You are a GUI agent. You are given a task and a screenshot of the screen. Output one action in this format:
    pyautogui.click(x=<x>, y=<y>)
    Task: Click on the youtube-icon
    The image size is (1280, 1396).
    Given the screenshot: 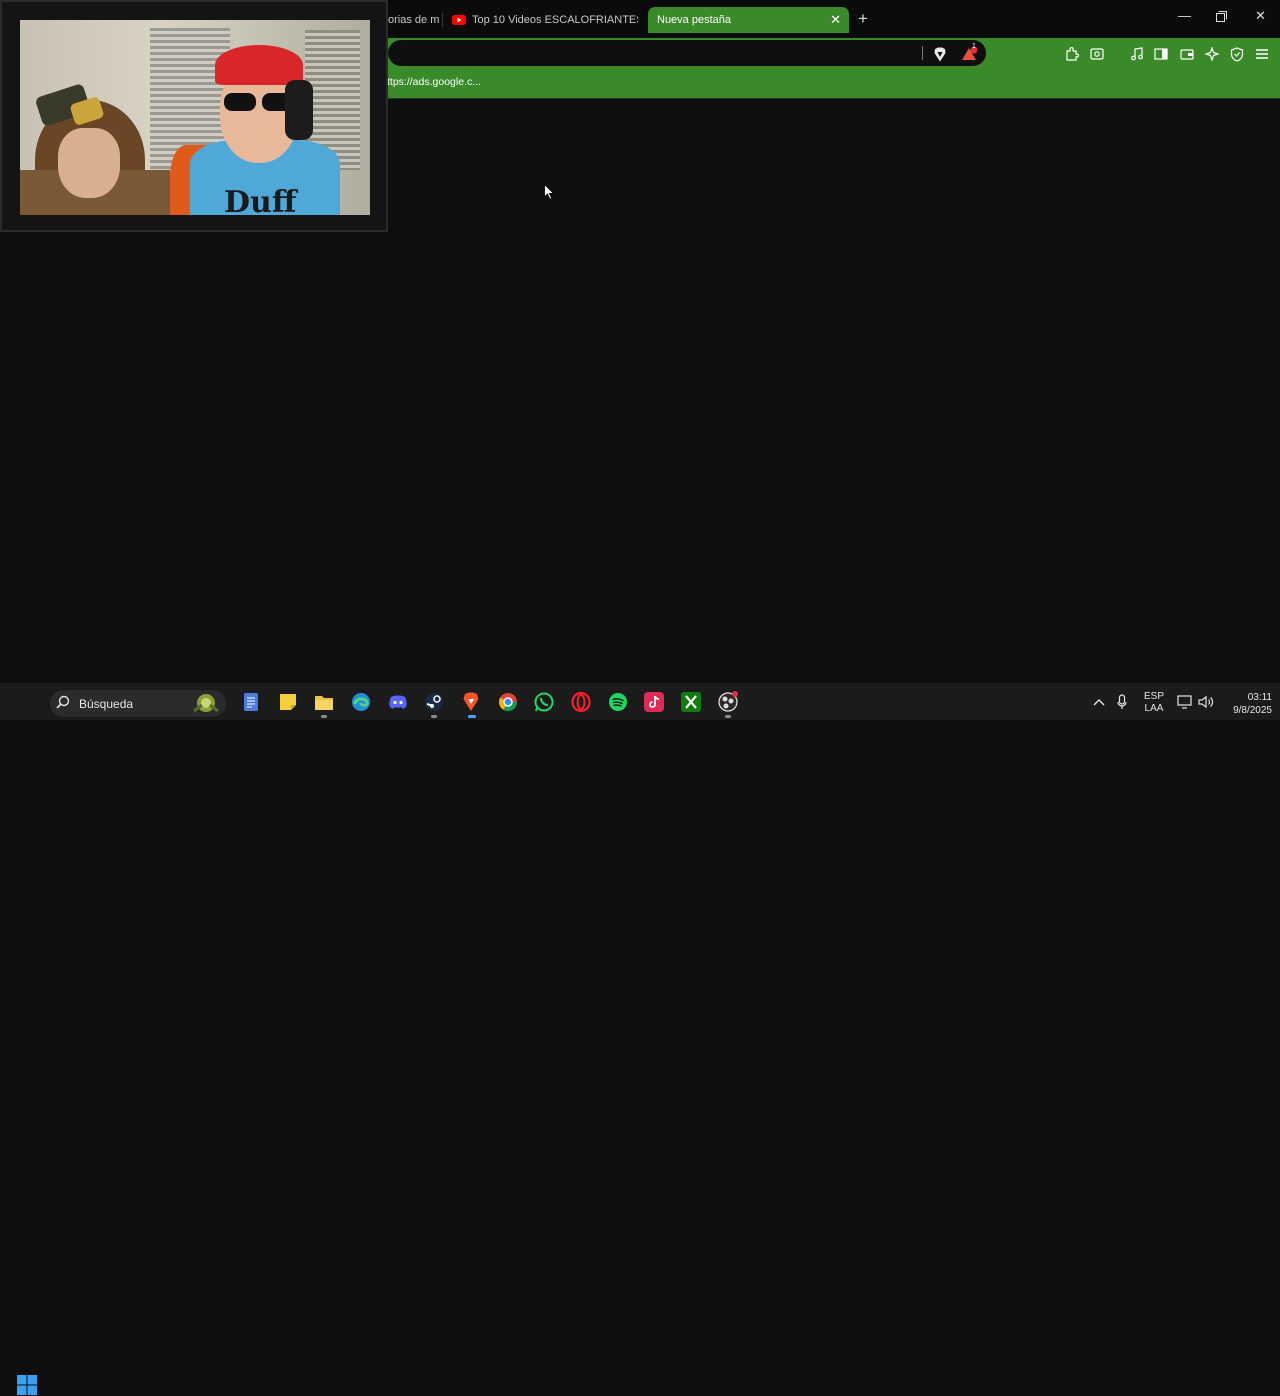 What is the action you would take?
    pyautogui.click(x=459, y=20)
    